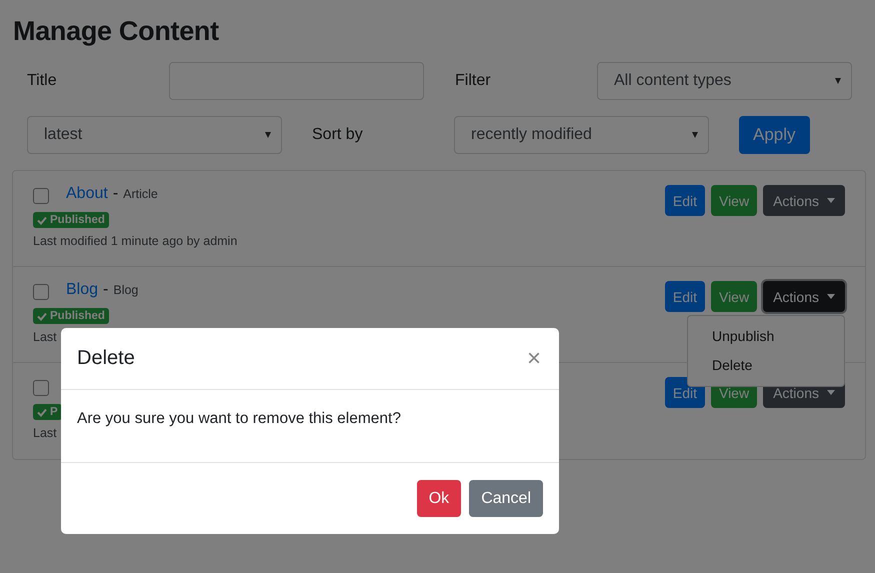  Describe the element at coordinates (135, 241) in the screenshot. I see `modified-text: Last modified 1 minute ago by admin` at that location.